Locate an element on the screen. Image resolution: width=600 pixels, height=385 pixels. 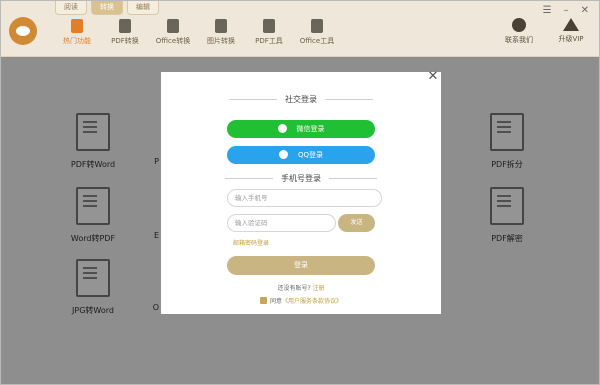
headset-icon is located at coordinates (519, 25).